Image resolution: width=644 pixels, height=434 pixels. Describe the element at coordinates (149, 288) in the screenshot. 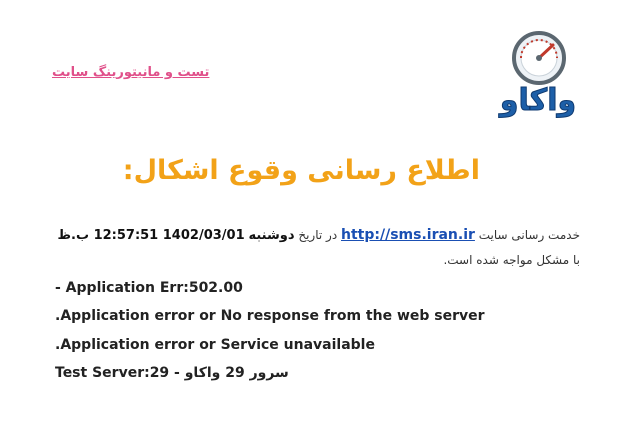

I see `error-line-code: - Application Err:502.00` at that location.